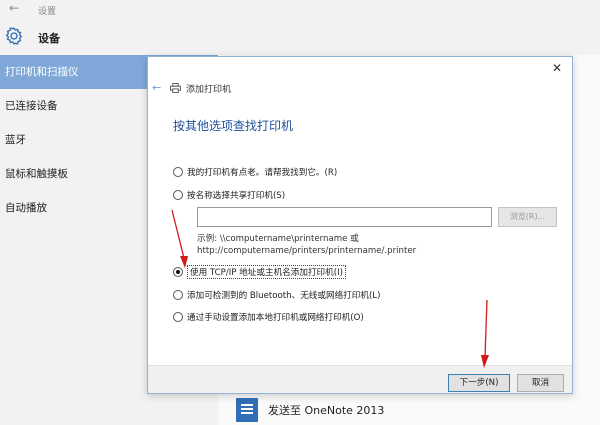  I want to click on option-manual-local: 通过手动设置添加本地打印机或网络打印机(O), so click(268, 317).